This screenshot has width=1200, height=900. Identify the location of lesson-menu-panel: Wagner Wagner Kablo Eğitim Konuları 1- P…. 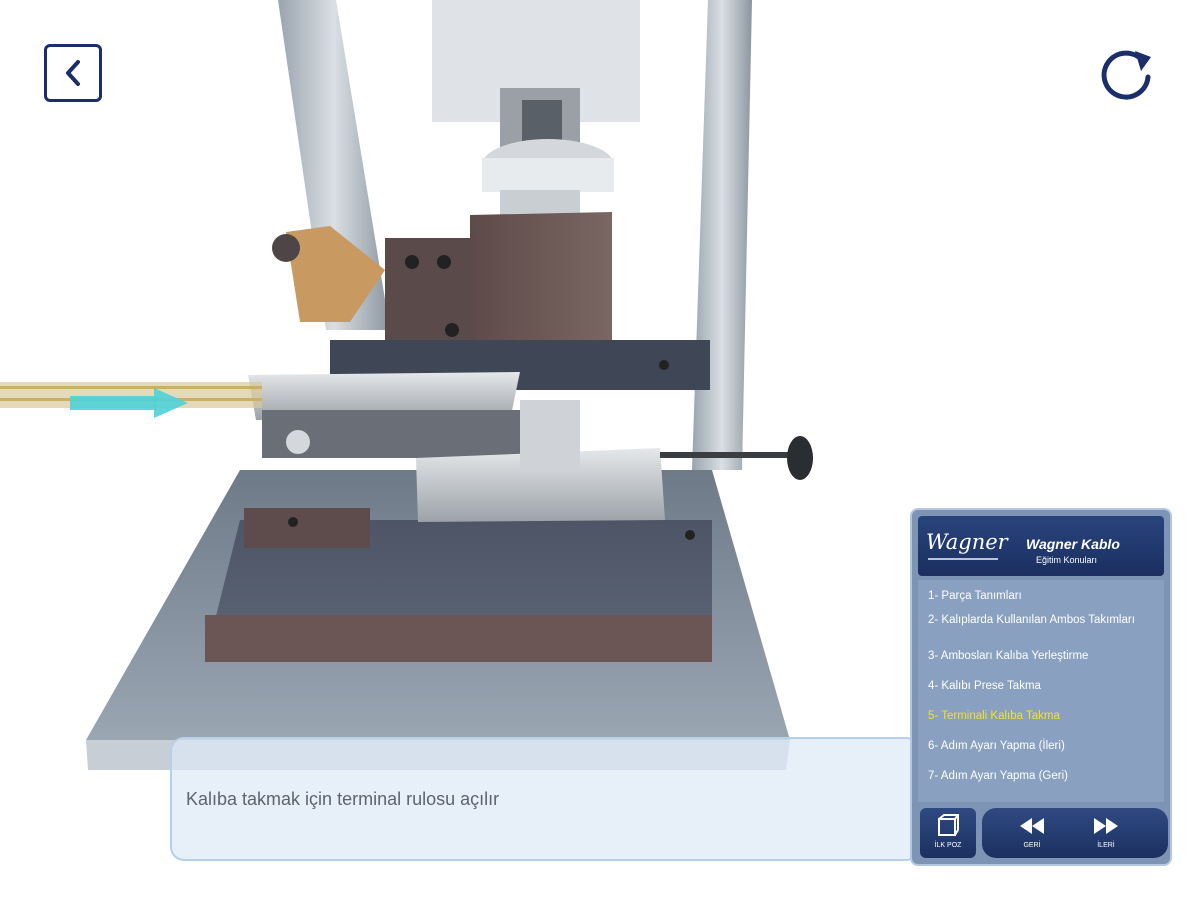
(1041, 687).